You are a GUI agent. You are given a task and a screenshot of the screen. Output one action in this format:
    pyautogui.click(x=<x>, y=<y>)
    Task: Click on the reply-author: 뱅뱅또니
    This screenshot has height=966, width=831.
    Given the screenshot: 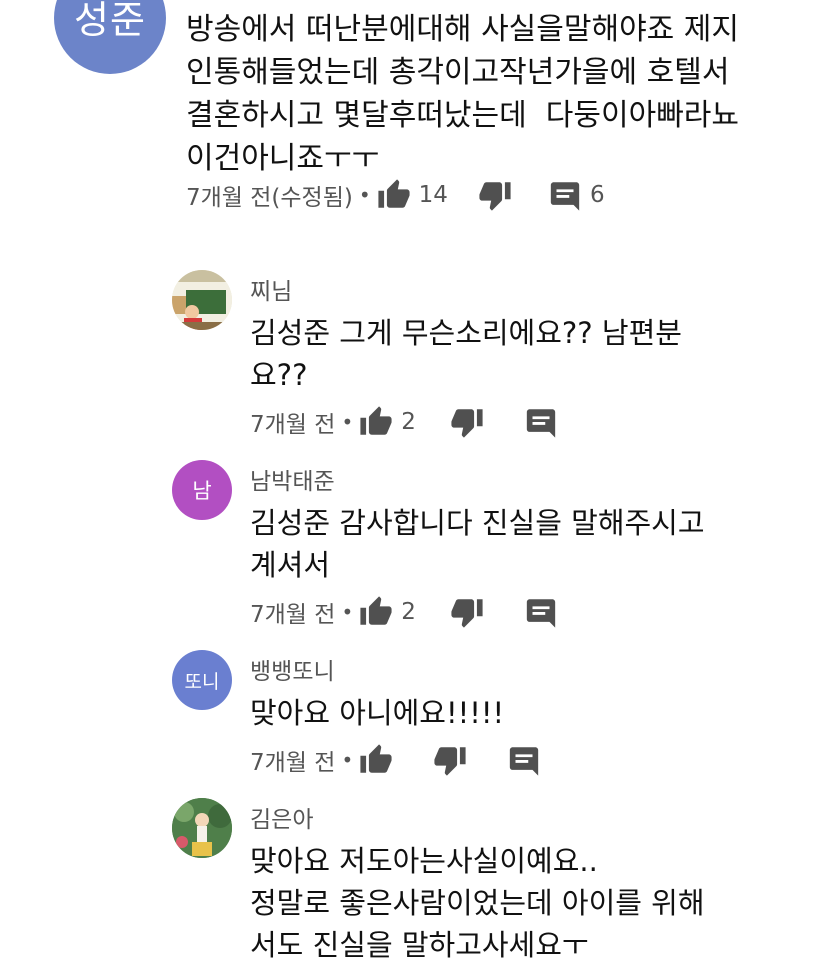 What is the action you would take?
    pyautogui.click(x=292, y=669)
    